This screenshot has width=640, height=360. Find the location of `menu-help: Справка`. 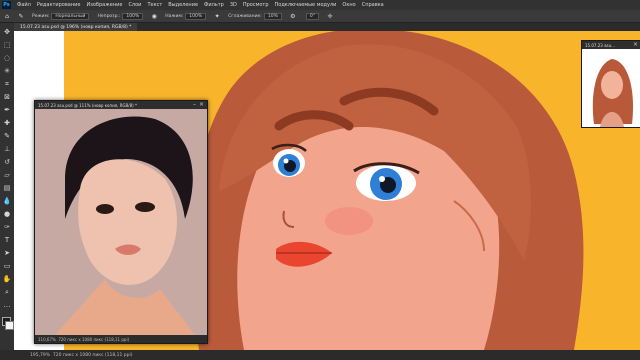

menu-help: Справка is located at coordinates (373, 5).